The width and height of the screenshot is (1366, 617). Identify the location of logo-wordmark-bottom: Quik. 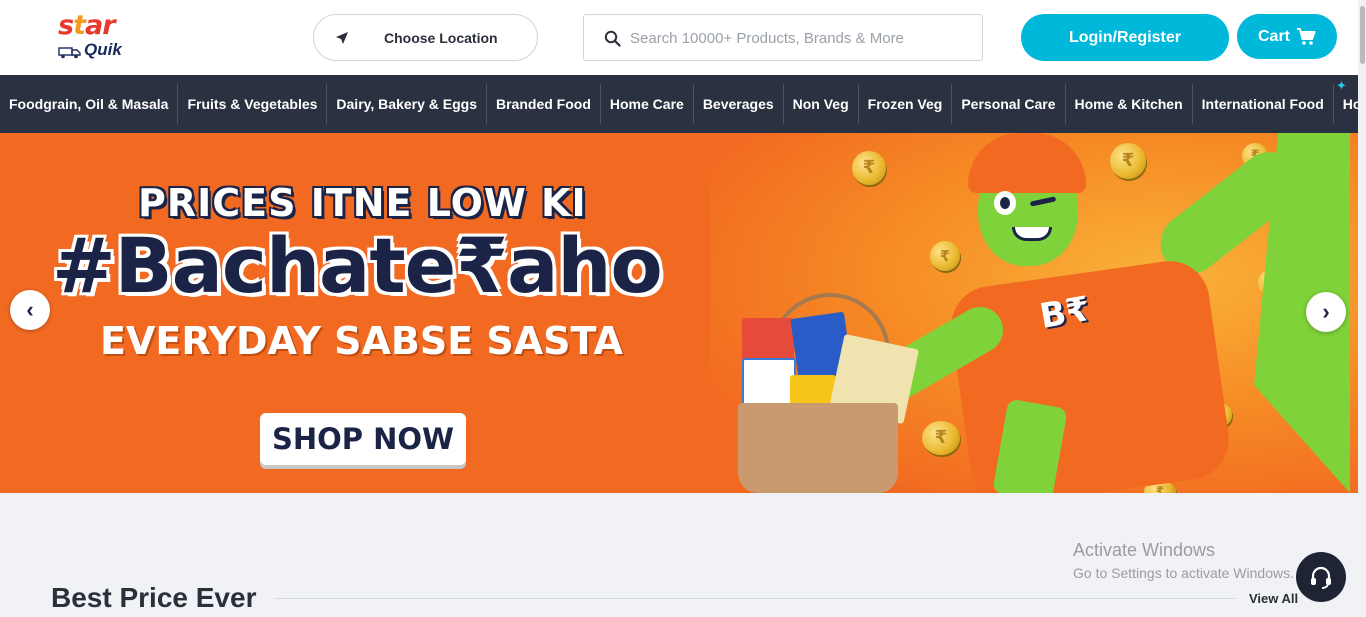
(103, 49).